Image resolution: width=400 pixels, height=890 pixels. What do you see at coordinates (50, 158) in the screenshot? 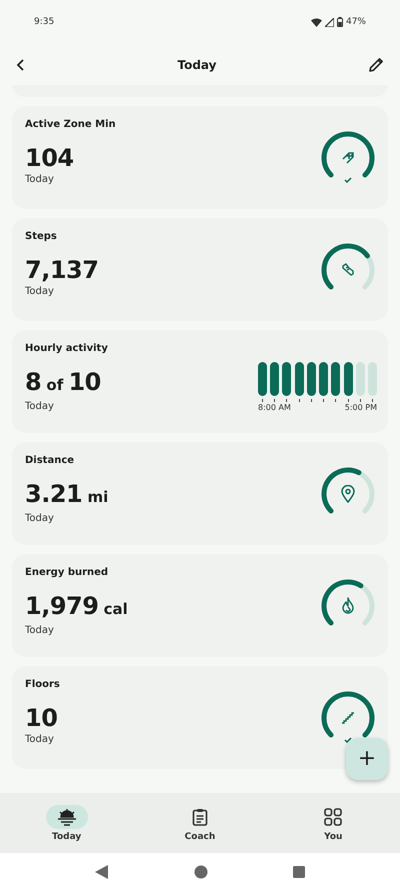
I see `metric-value: 104` at bounding box center [50, 158].